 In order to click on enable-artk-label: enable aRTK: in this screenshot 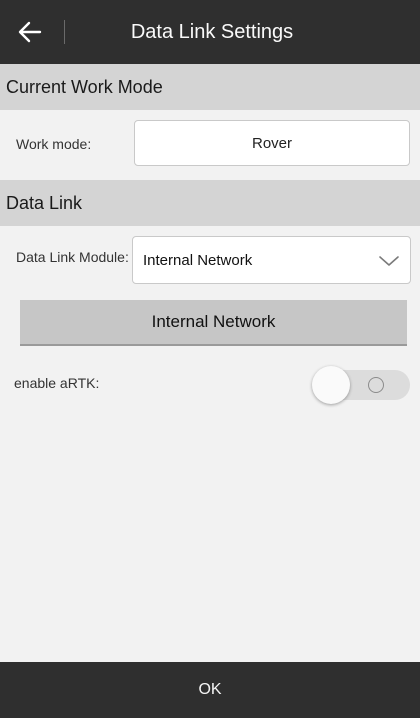, I will do `click(57, 383)`.